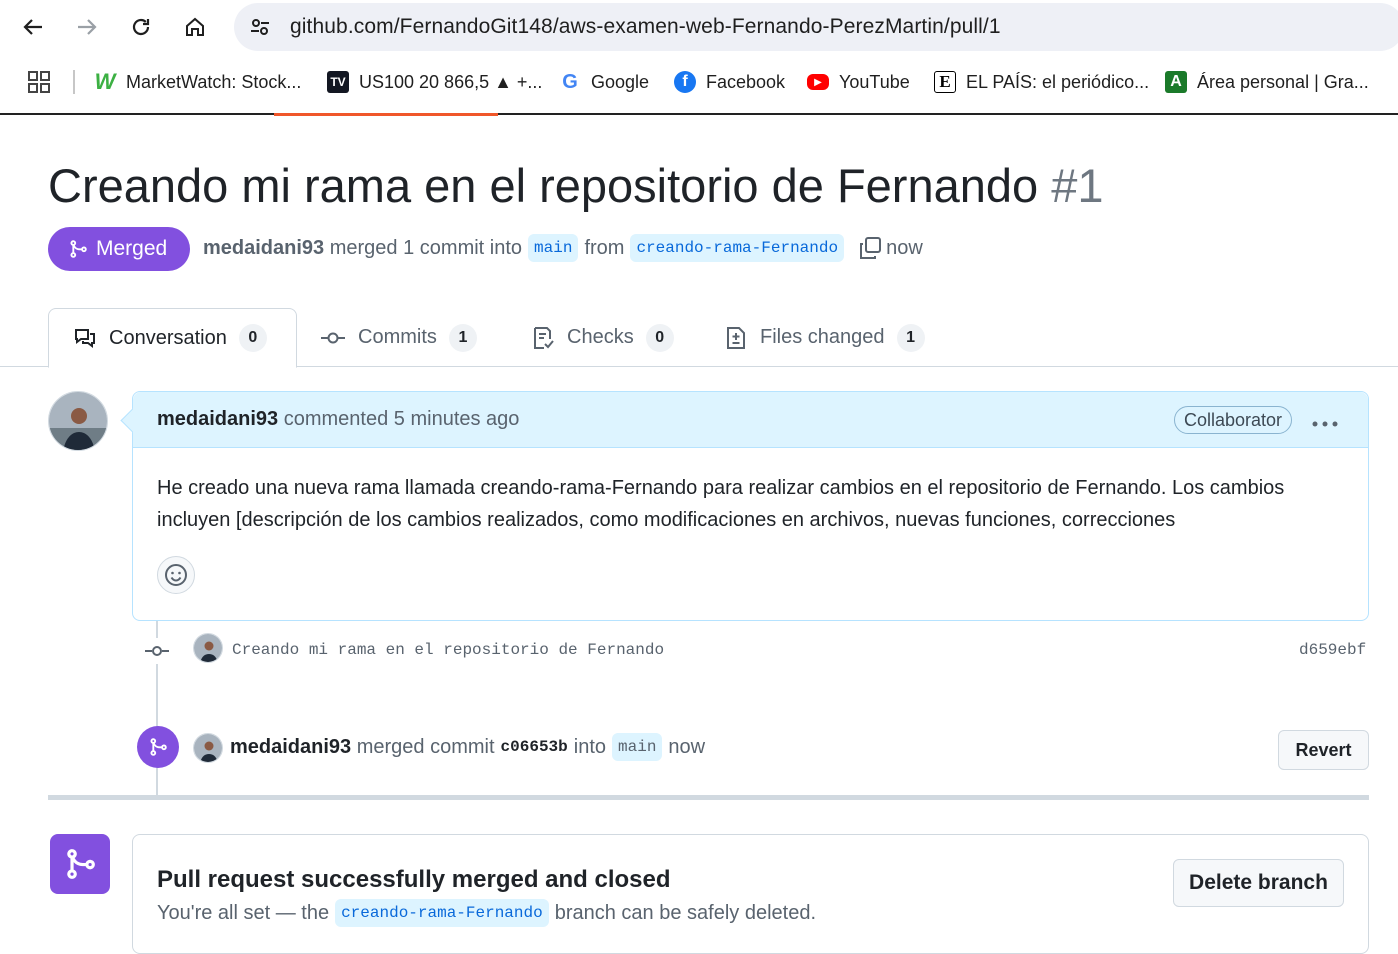  What do you see at coordinates (426, 247) in the screenshot?
I see `merged-text: merged 1 commit into` at bounding box center [426, 247].